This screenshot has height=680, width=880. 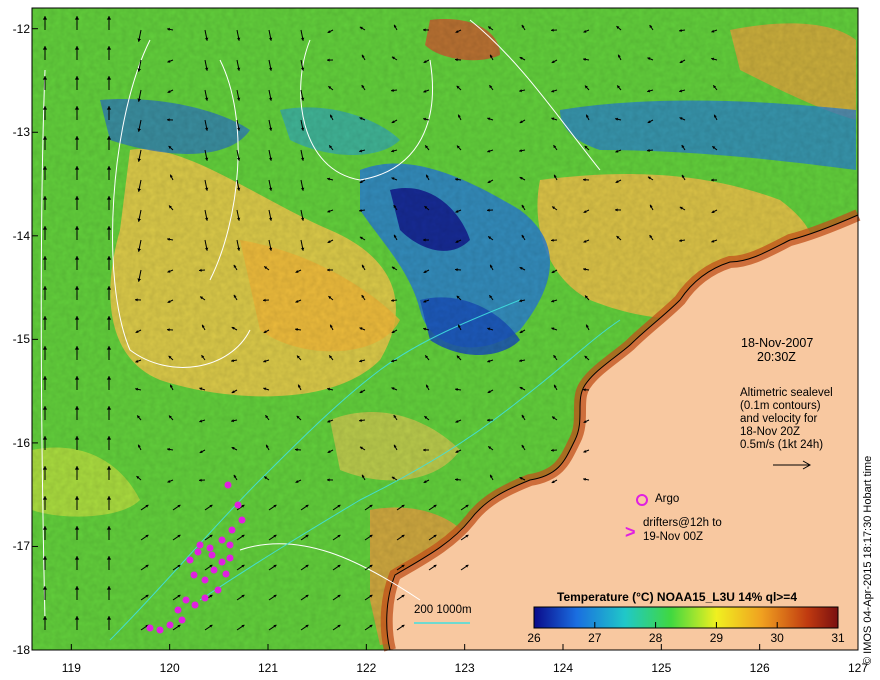 I want to click on lat-tick-label: -15, so click(x=21, y=339).